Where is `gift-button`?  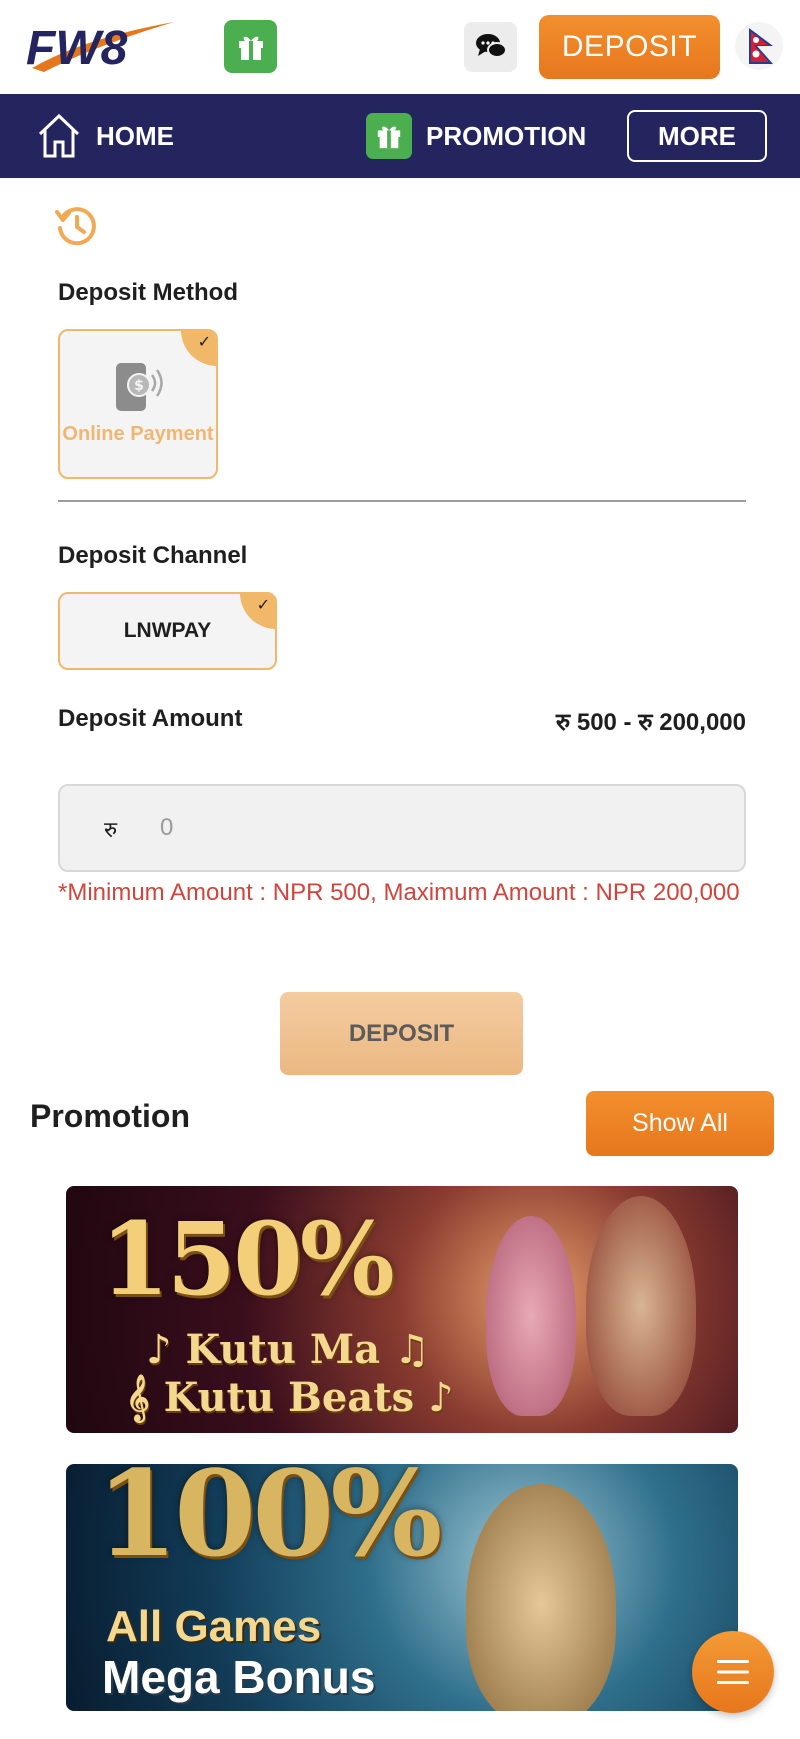
gift-button is located at coordinates (250, 46).